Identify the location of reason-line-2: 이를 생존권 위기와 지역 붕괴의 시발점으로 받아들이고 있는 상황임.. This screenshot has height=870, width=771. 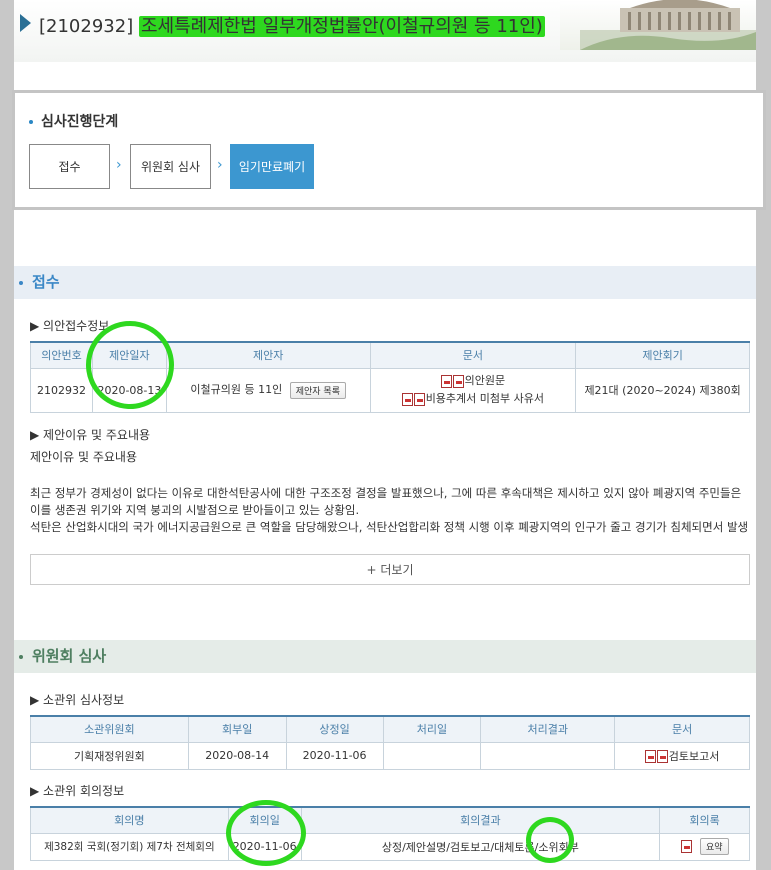
(195, 510).